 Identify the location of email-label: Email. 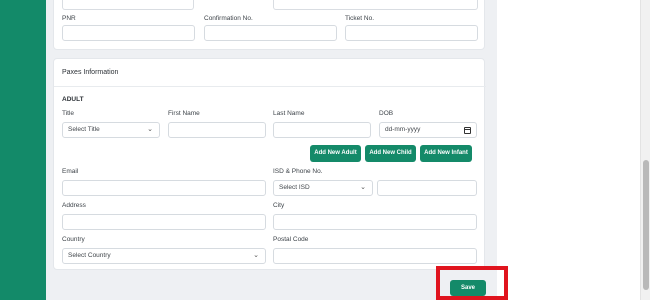
(70, 171).